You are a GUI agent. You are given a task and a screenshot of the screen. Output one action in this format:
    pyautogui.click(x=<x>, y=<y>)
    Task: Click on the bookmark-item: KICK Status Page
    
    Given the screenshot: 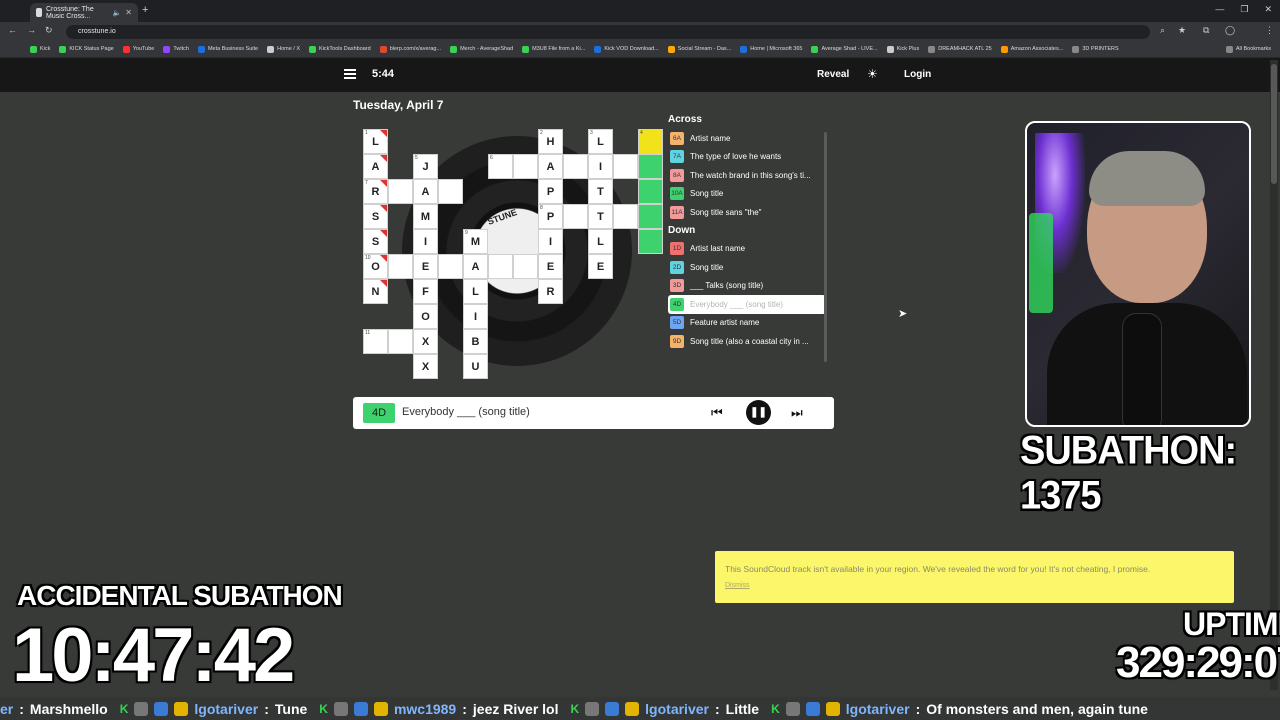 What is the action you would take?
    pyautogui.click(x=86, y=49)
    